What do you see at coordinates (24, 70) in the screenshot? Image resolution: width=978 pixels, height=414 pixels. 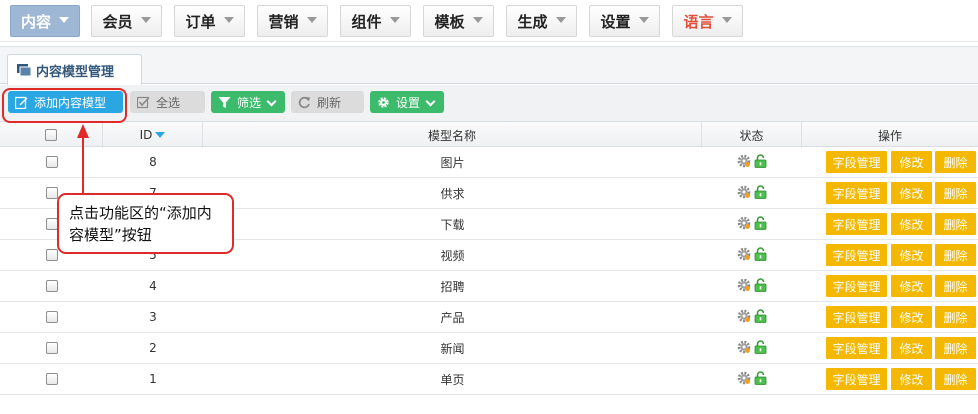 I see `window-icon` at bounding box center [24, 70].